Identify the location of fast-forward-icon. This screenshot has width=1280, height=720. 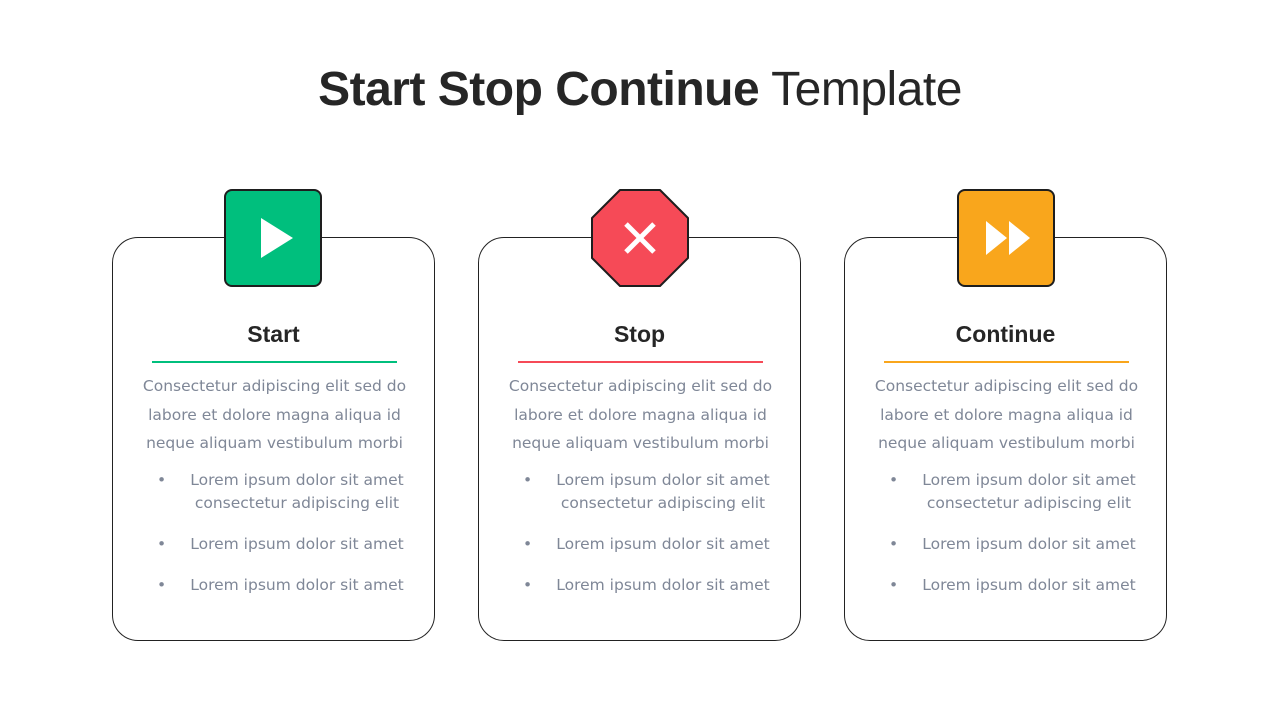
(1006, 238).